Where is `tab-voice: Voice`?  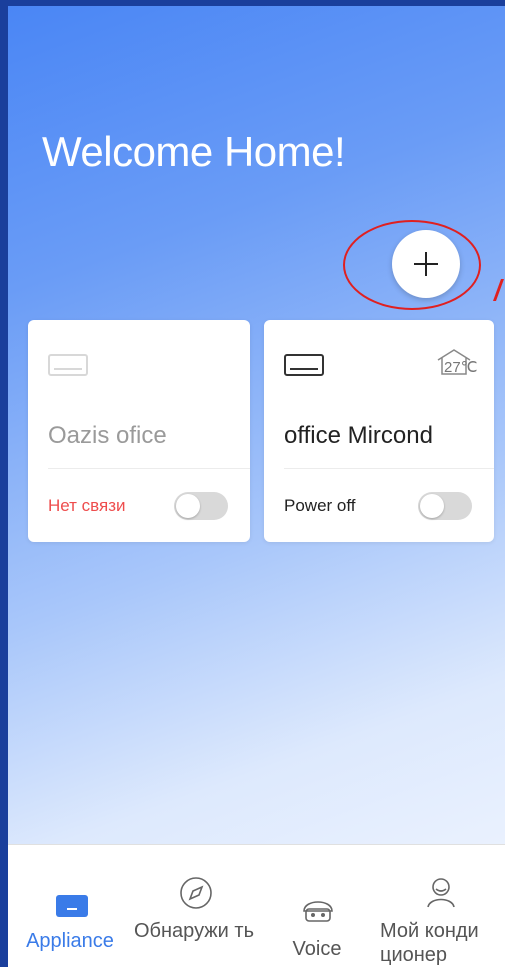 tab-voice: Voice is located at coordinates (317, 906).